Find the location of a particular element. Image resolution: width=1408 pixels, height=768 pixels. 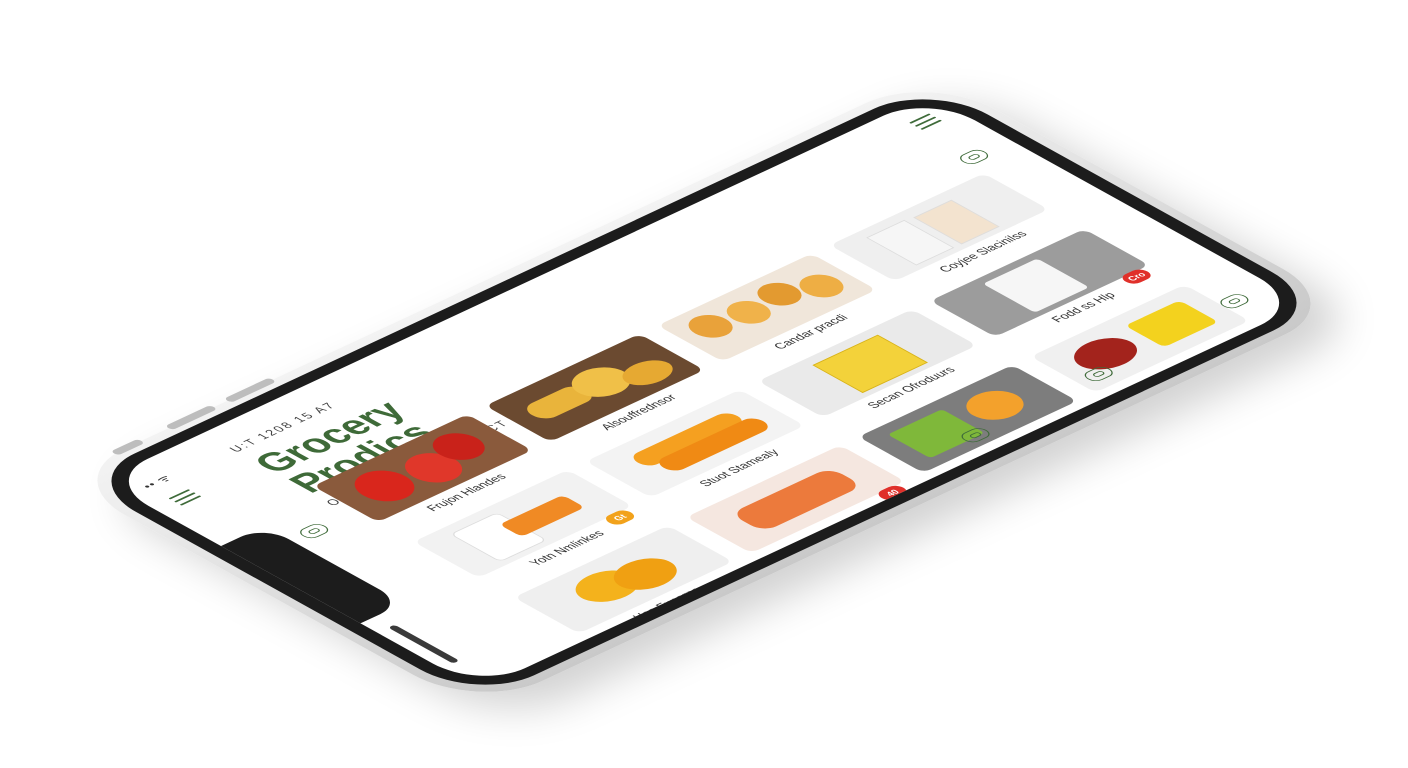

cloud-icon is located at coordinates (974, 157).